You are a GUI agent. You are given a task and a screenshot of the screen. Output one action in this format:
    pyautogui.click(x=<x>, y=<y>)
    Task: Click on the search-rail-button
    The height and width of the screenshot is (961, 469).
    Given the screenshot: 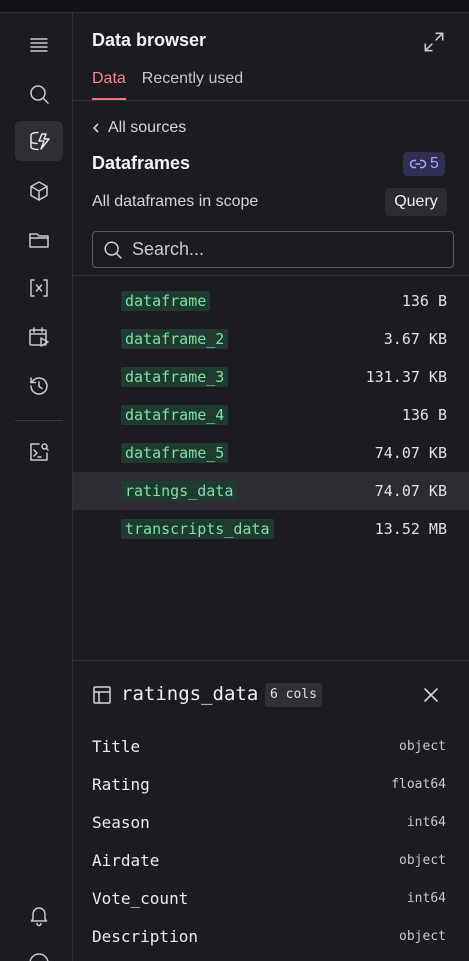 What is the action you would take?
    pyautogui.click(x=39, y=94)
    